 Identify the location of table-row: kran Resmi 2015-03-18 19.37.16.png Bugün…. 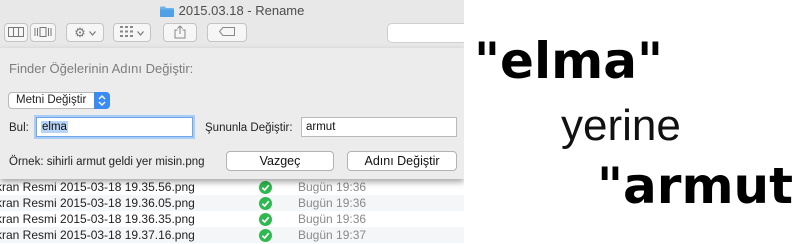
(232, 235).